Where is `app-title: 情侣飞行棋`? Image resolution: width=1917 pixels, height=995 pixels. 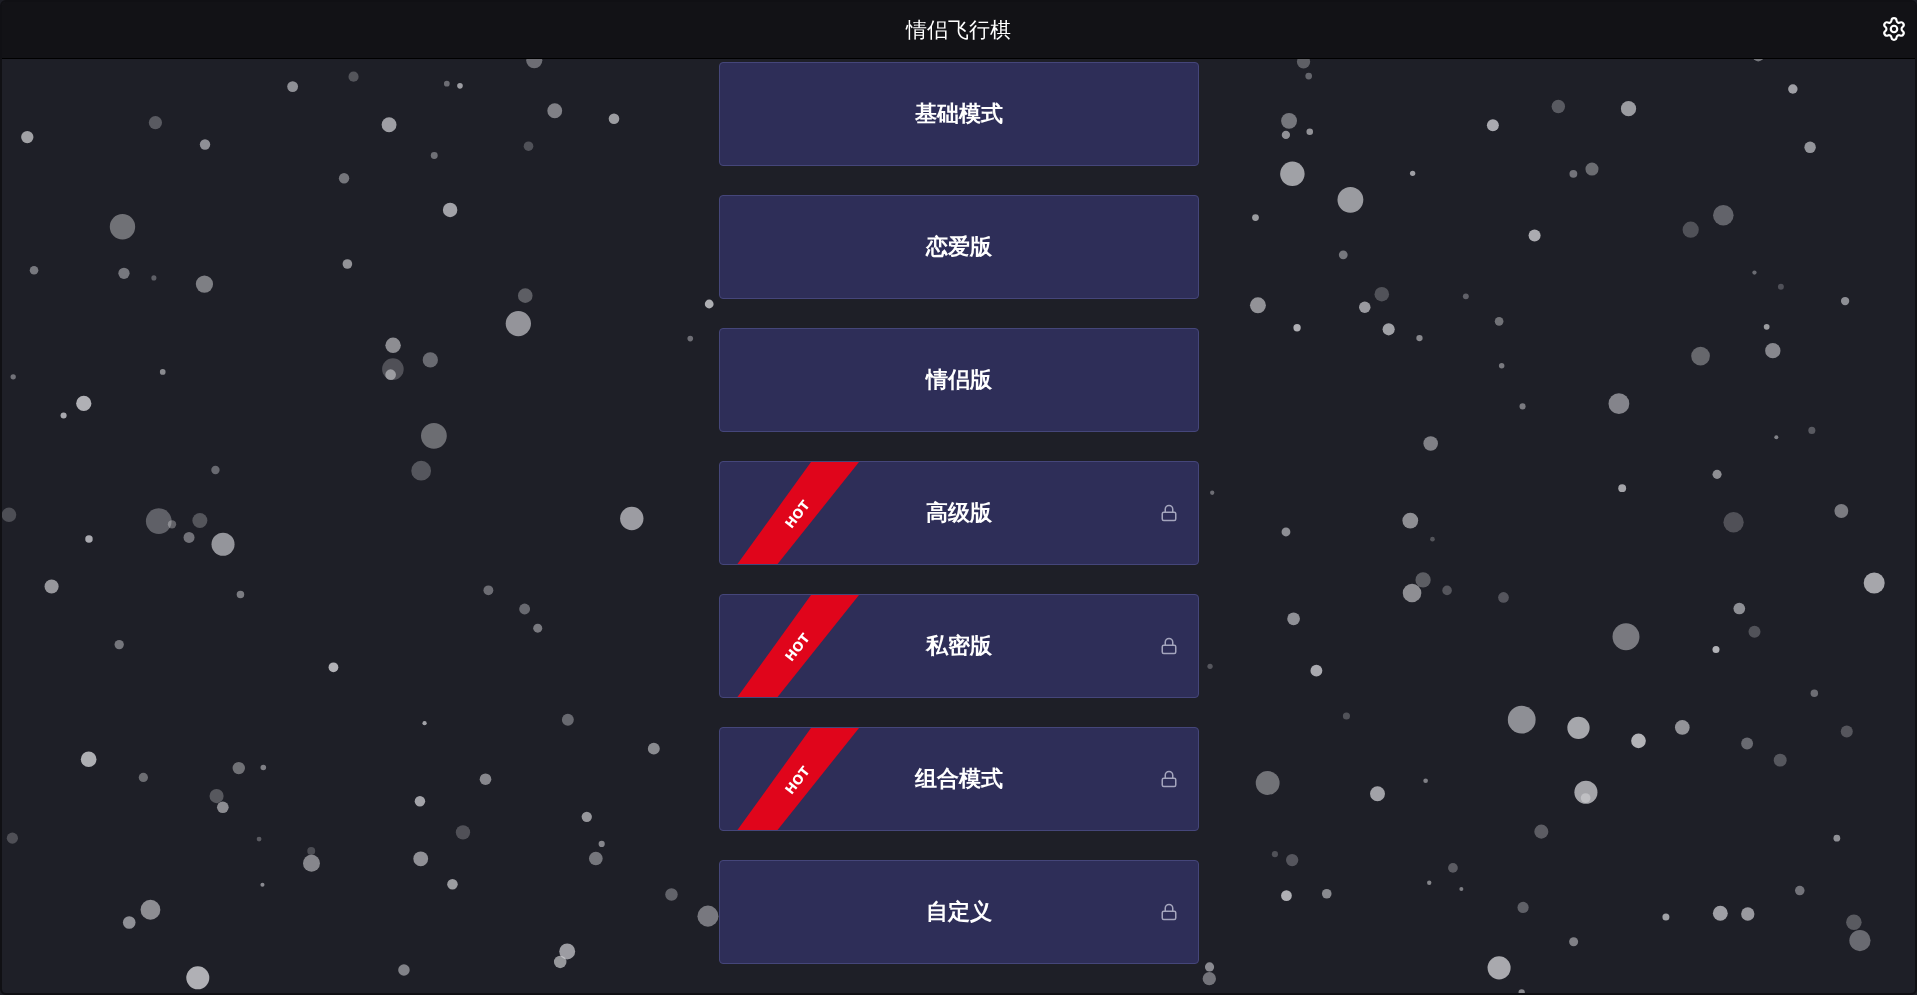
app-title: 情侣飞行棋 is located at coordinates (958, 30).